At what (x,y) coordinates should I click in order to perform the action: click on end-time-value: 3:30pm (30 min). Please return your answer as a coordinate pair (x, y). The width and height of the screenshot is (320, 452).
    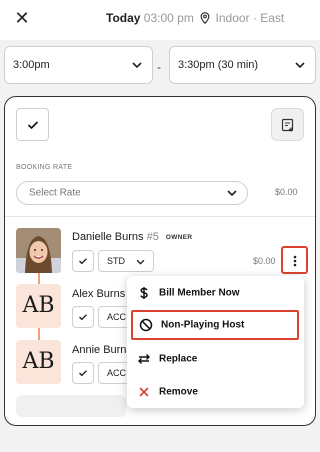
    Looking at the image, I should click on (218, 65).